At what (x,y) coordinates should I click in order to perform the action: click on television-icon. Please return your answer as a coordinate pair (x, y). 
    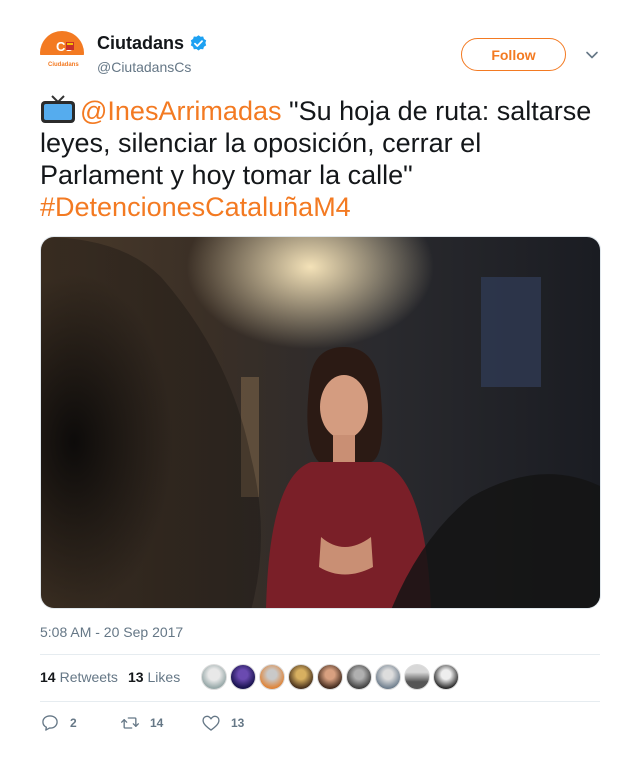
    Looking at the image, I should click on (58, 109).